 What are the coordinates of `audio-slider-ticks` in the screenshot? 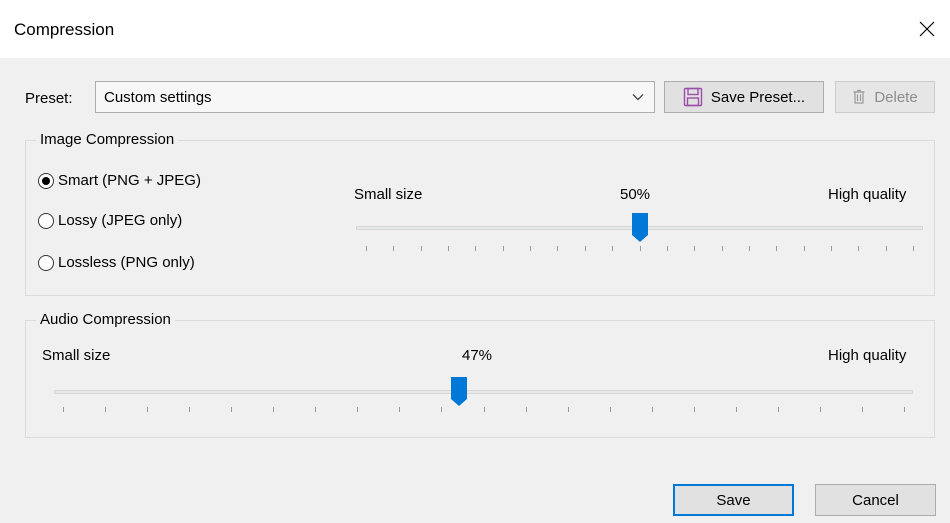 It's located at (484, 409).